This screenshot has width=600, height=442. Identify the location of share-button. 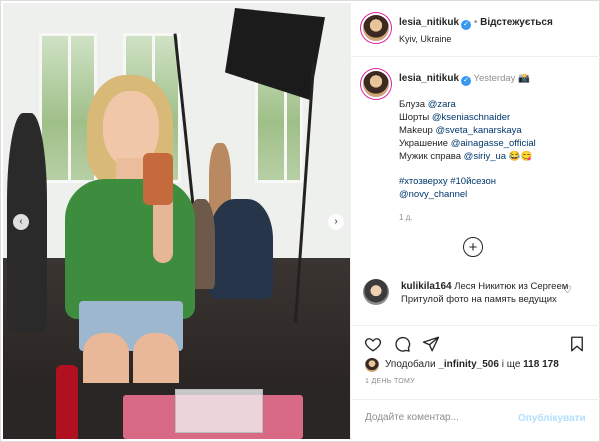
(431, 344).